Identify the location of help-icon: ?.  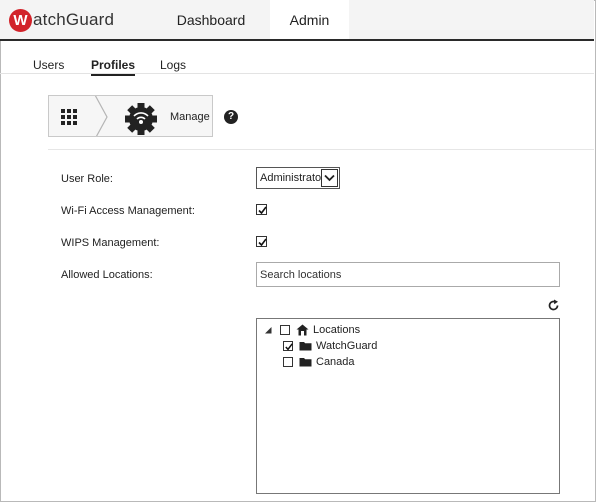
(231, 117).